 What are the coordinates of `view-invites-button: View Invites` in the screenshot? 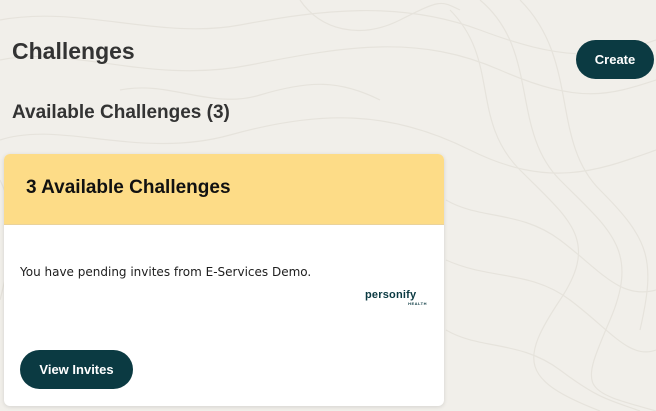 It's located at (76, 369).